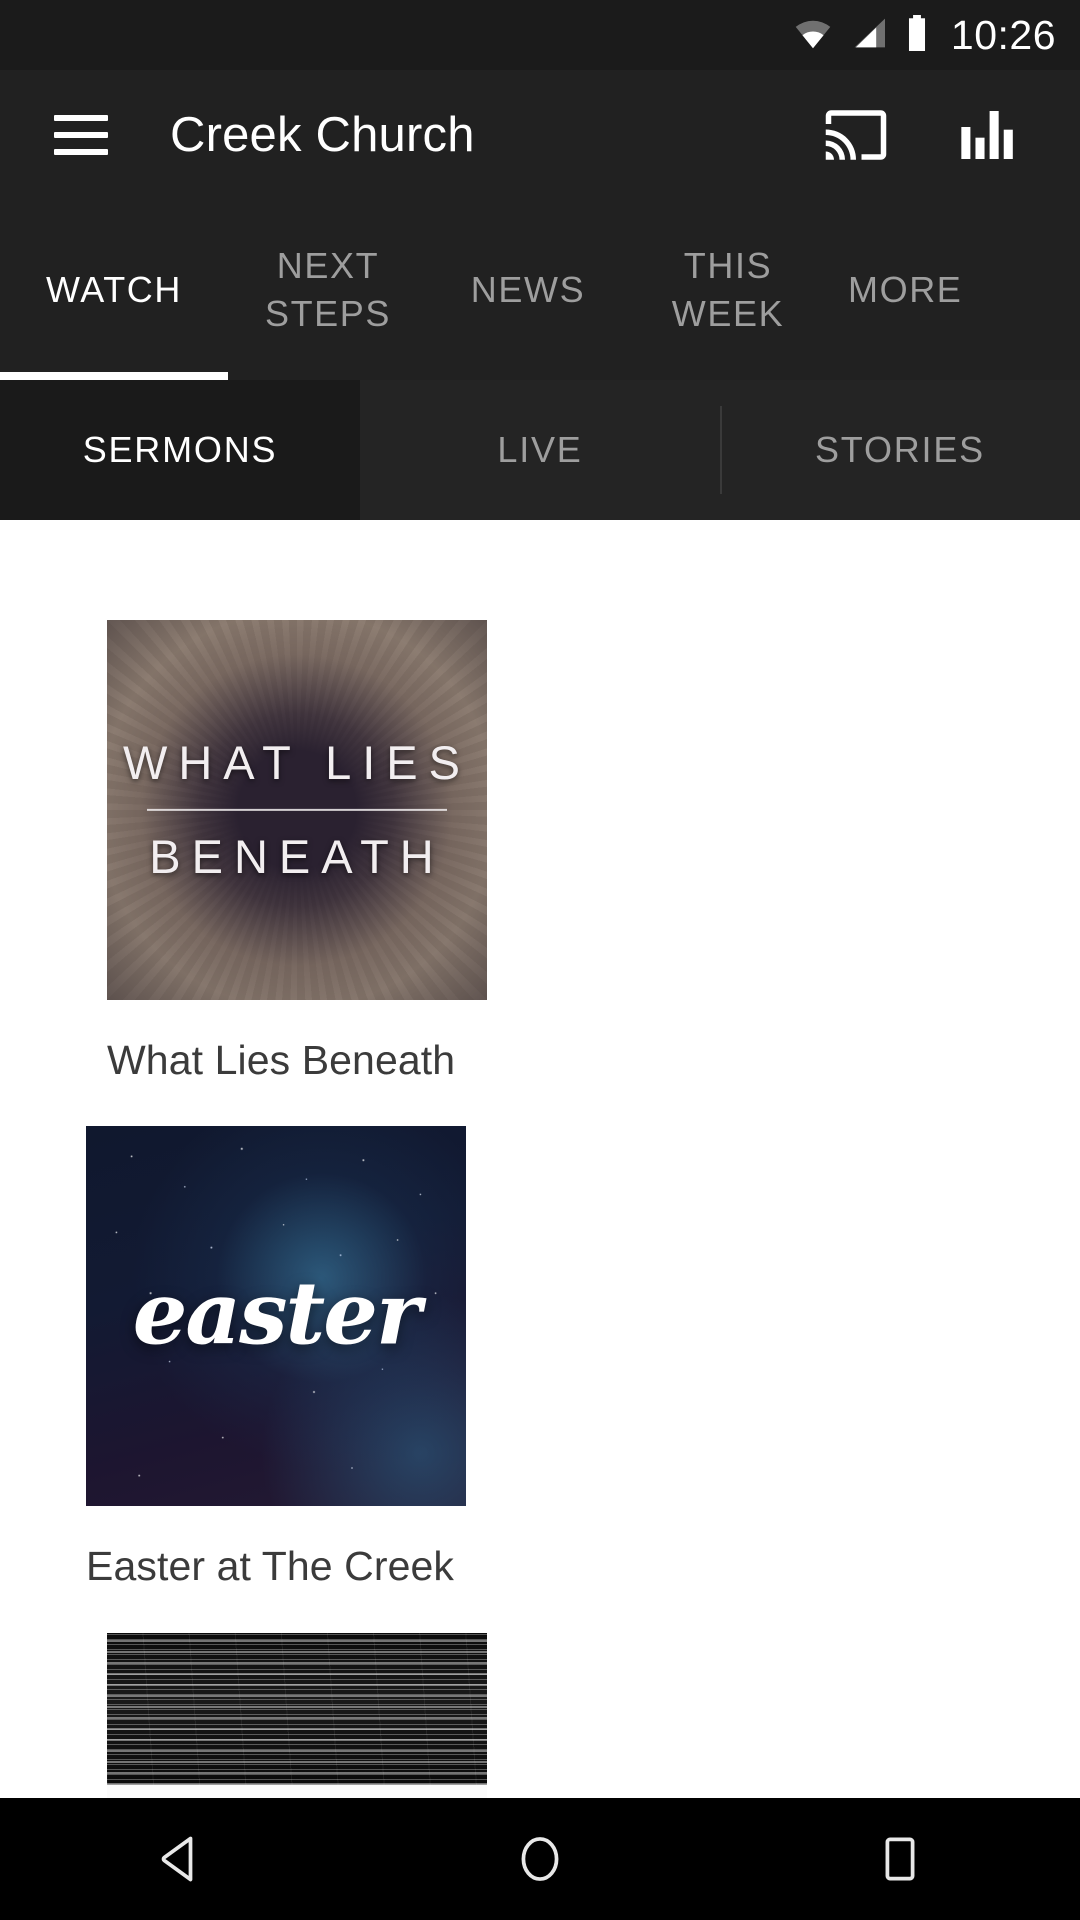 The width and height of the screenshot is (1080, 1920). Describe the element at coordinates (856, 135) in the screenshot. I see `cast-icon` at that location.